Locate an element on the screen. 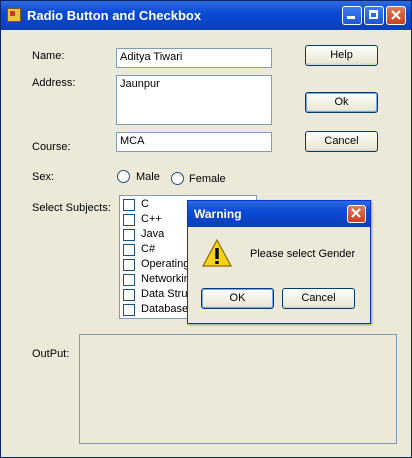 The width and height of the screenshot is (412, 458). name-label: Name: is located at coordinates (48, 56).